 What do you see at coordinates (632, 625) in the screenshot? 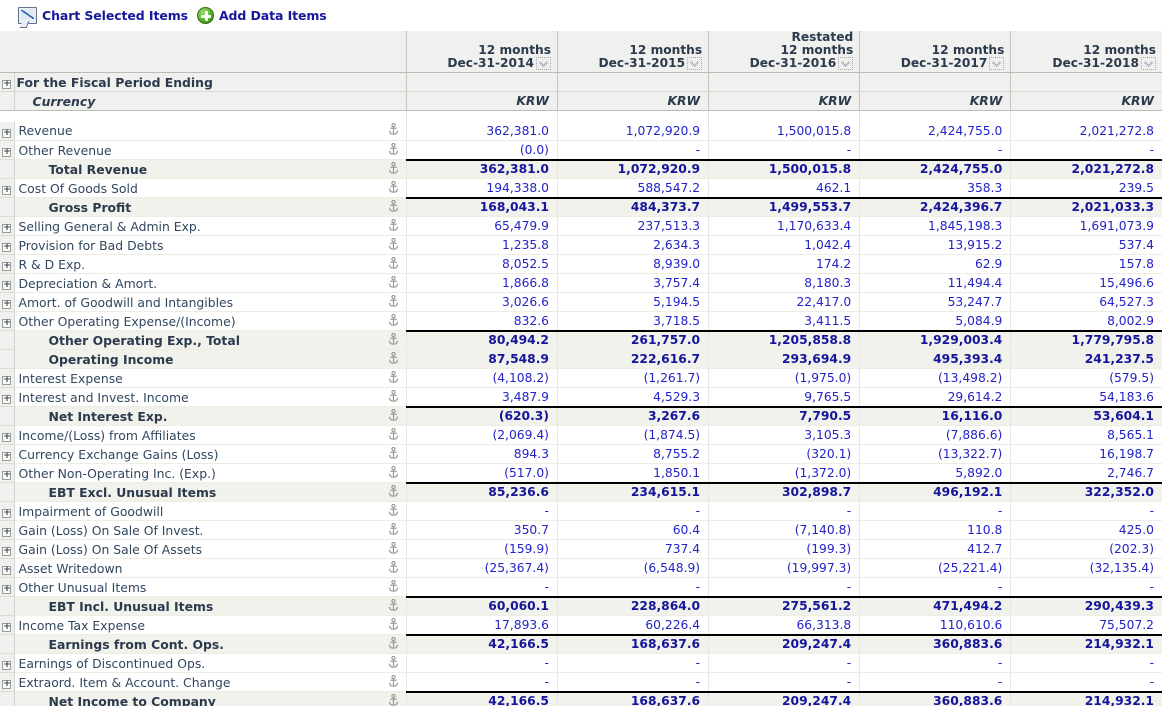
I see `cell-value: 60,226.4` at bounding box center [632, 625].